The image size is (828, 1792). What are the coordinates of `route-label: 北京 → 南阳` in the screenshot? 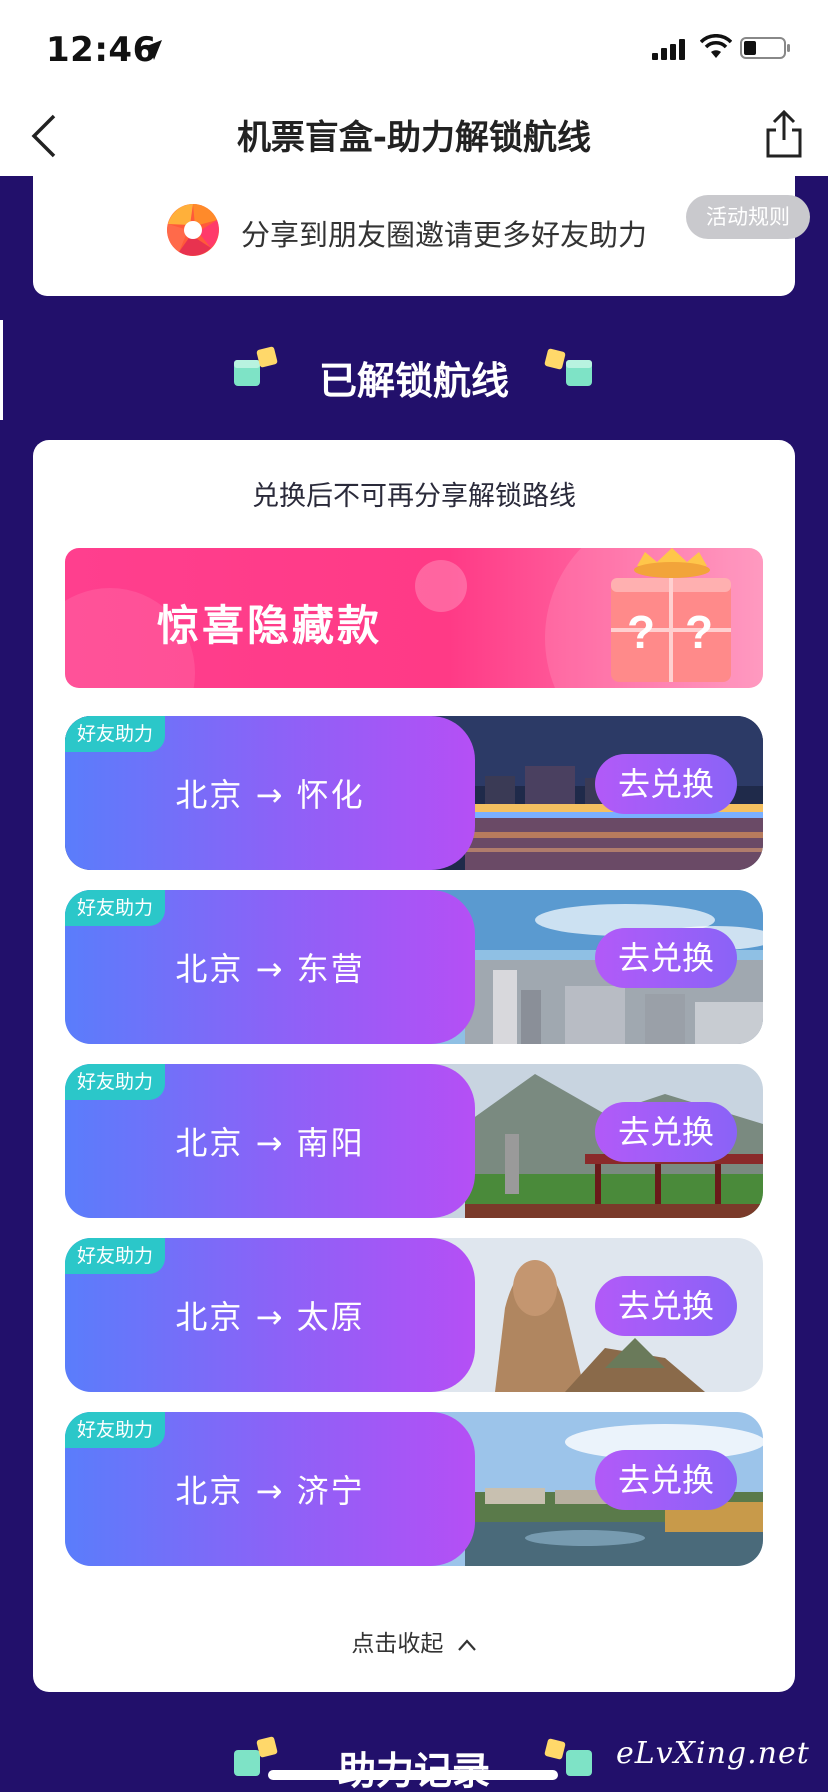 It's located at (270, 1143).